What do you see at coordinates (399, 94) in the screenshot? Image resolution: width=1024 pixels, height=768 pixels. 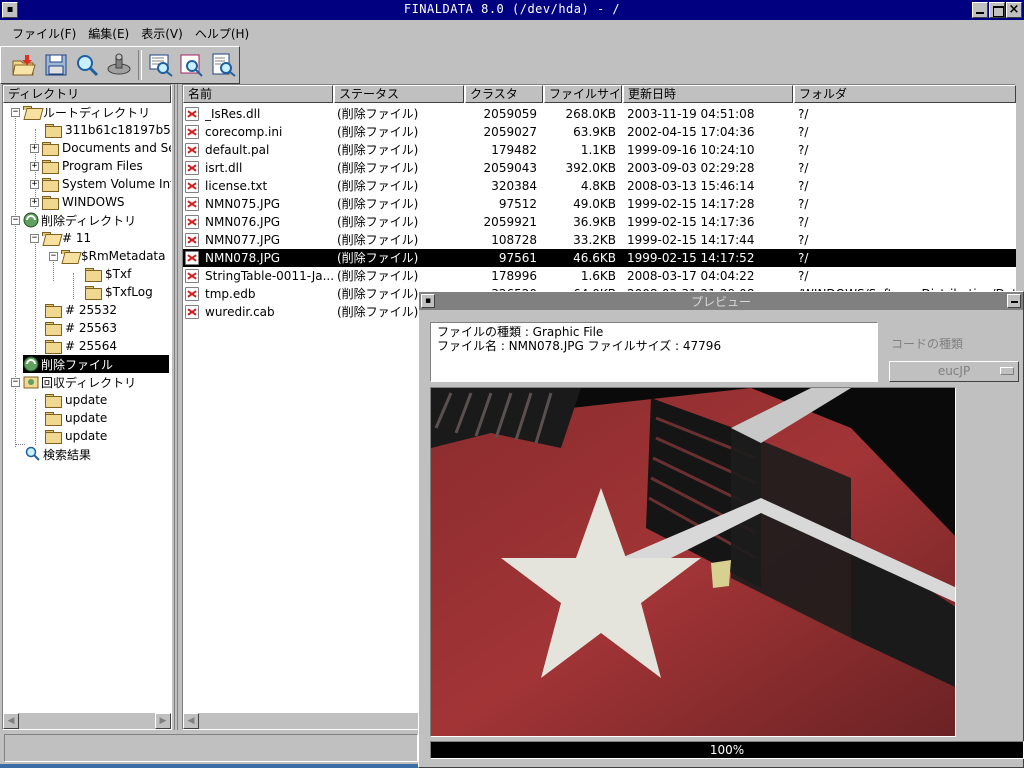 I see `column-status: ステータス` at bounding box center [399, 94].